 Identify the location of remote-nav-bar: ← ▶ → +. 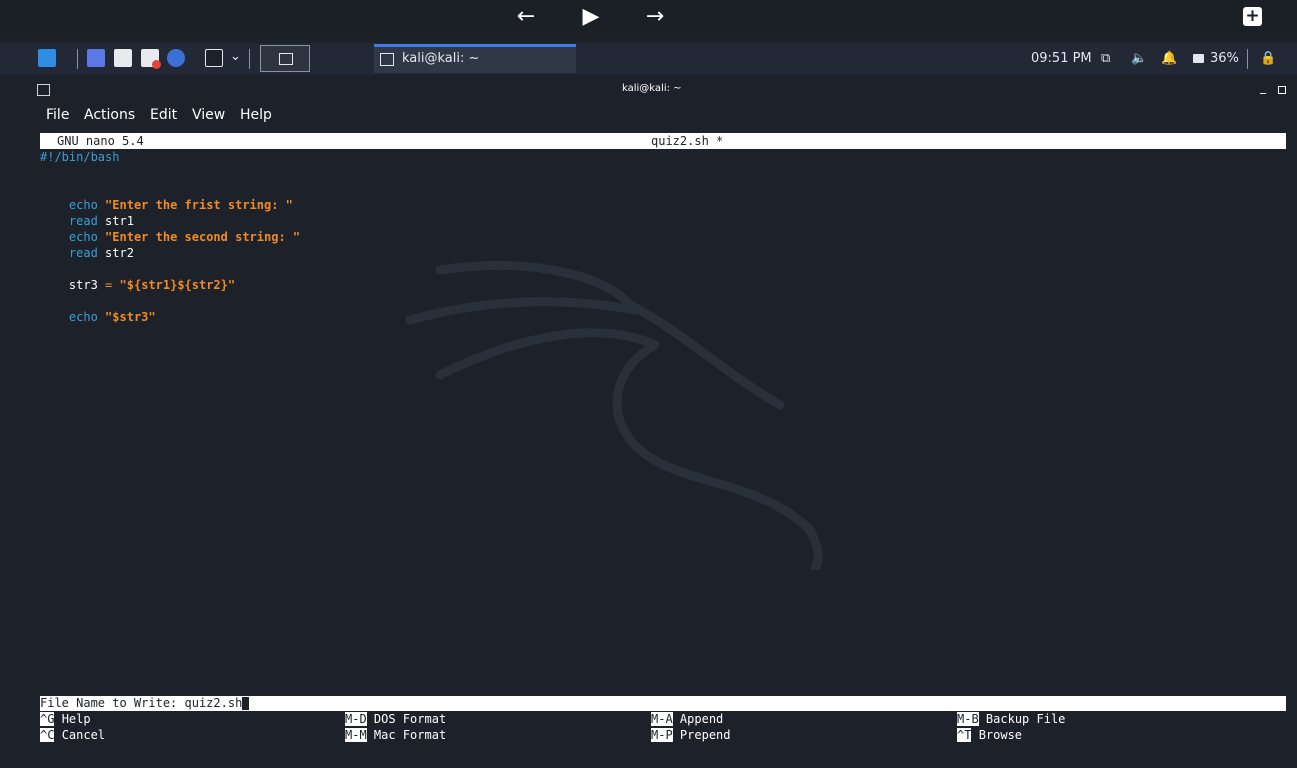
(648, 19).